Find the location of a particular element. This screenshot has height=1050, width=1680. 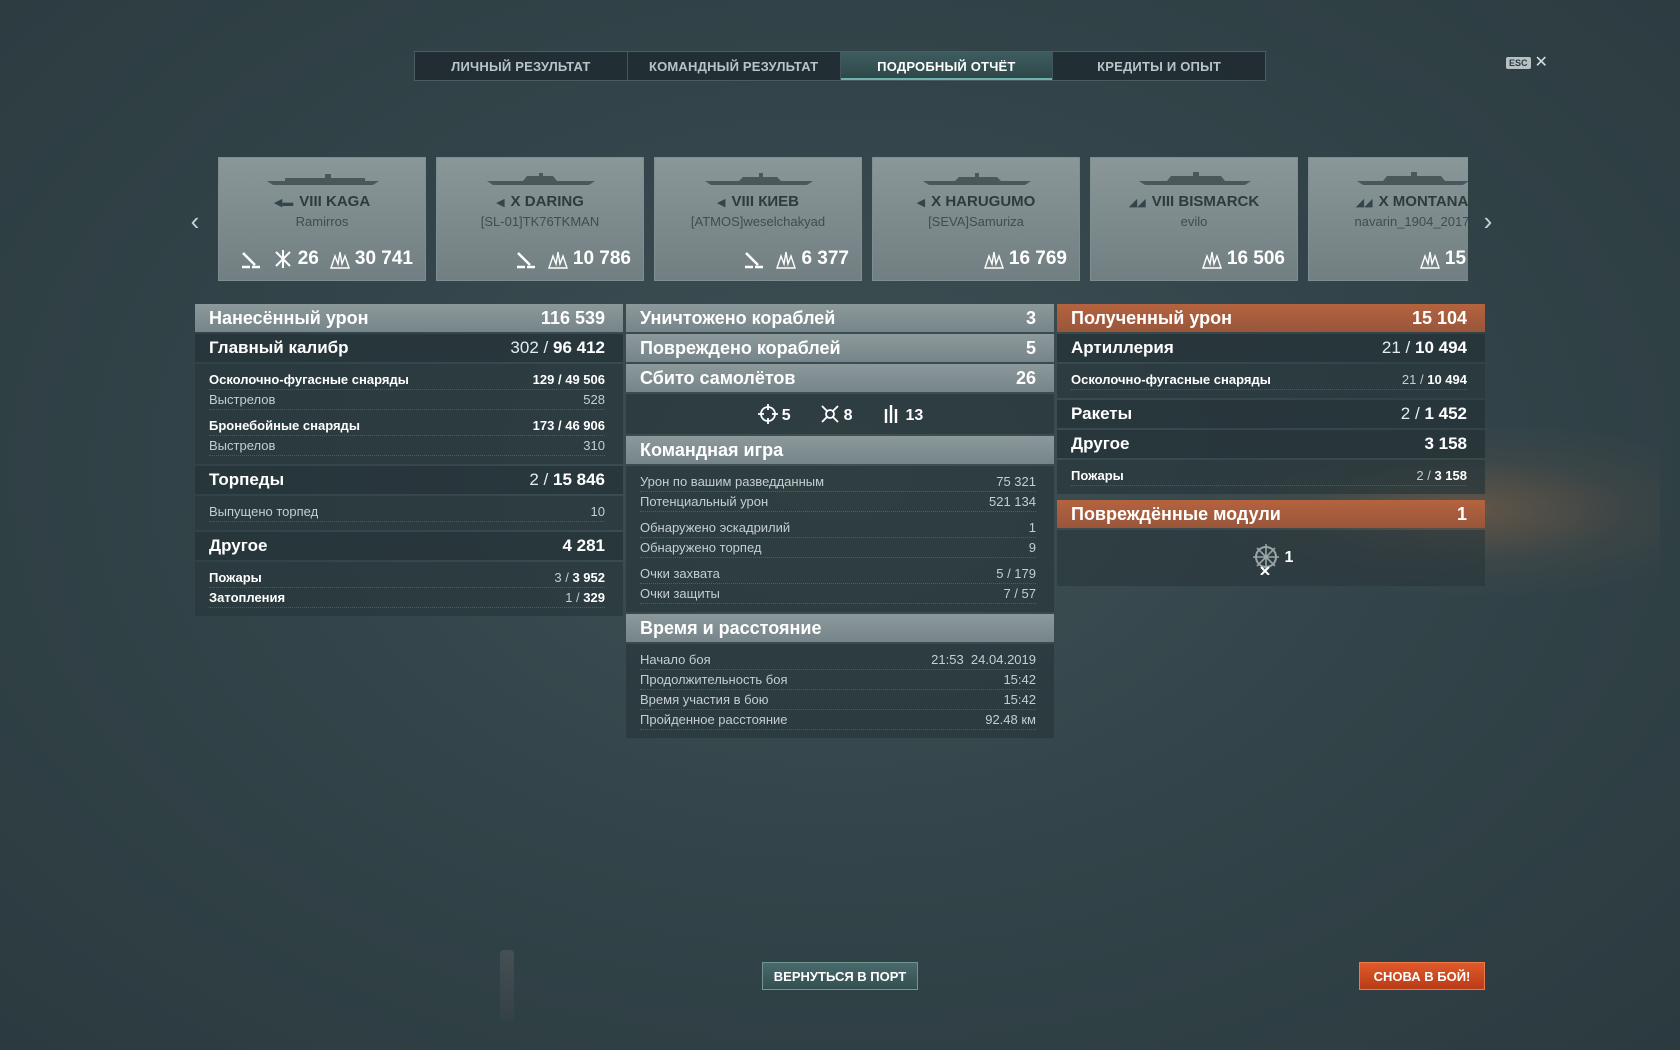

other-damage-header: Другое 4 281 is located at coordinates (409, 546).